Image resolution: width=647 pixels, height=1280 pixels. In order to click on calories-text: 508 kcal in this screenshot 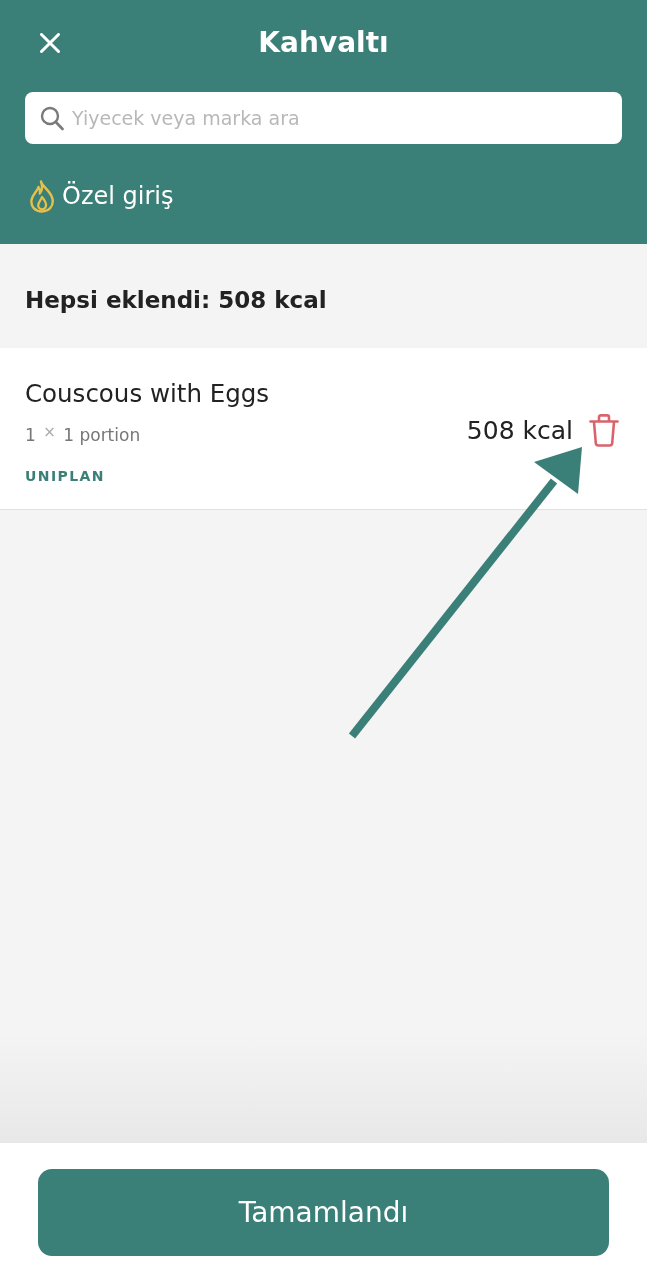, I will do `click(519, 430)`.